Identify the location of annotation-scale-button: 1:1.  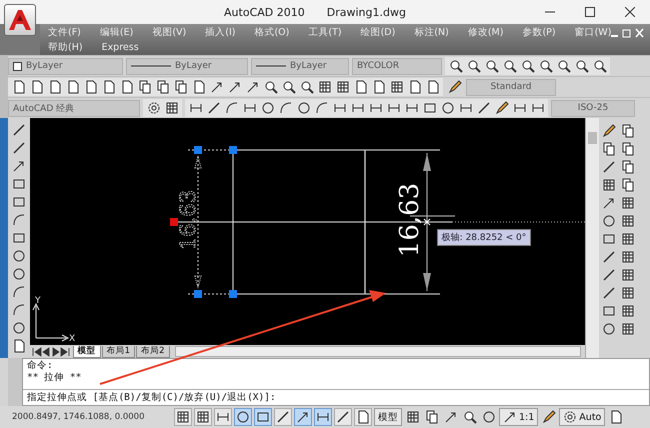
(518, 417).